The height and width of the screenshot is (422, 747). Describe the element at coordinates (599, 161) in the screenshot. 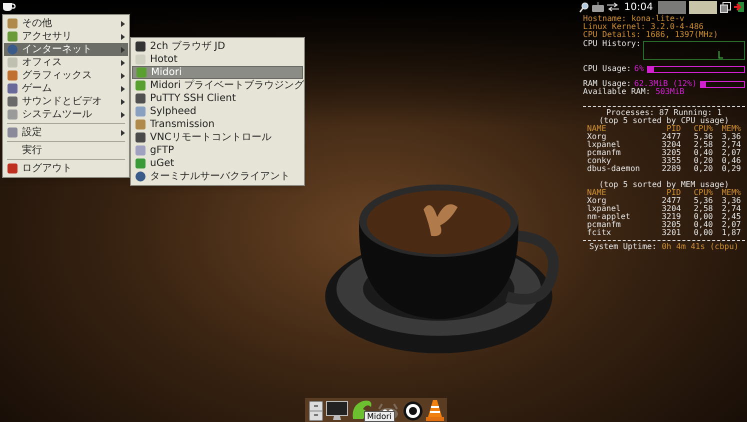

I see `table-cell-text: conky` at that location.